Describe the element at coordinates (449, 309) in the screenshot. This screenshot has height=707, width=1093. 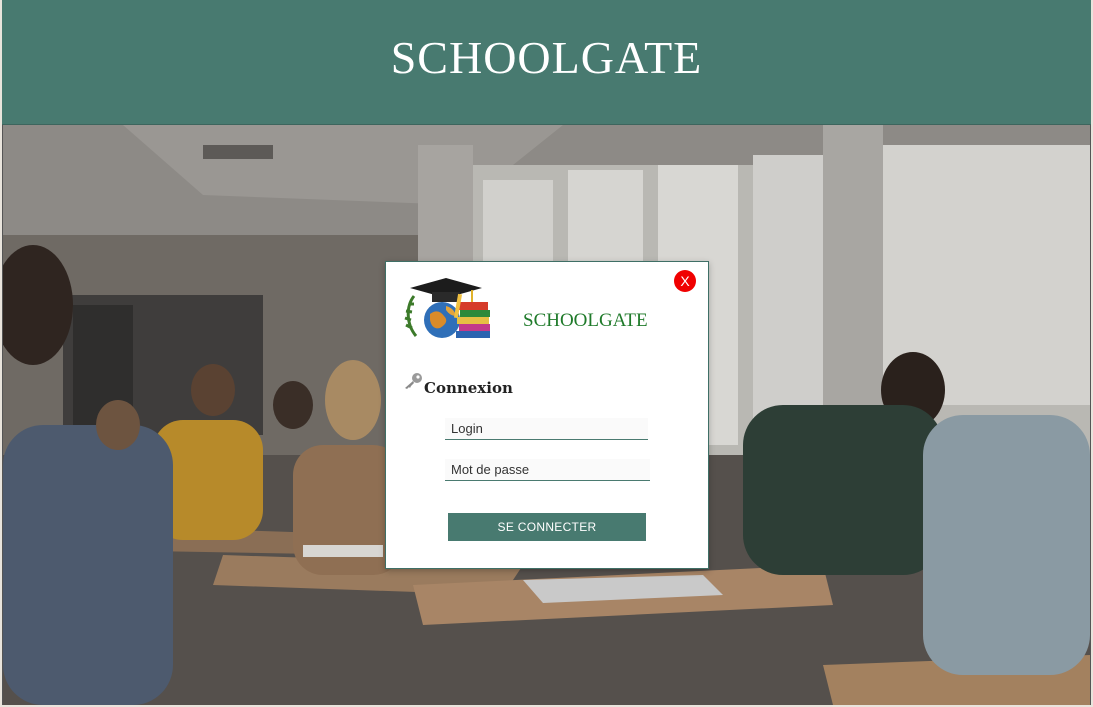
I see `graduation-logo-icon` at that location.